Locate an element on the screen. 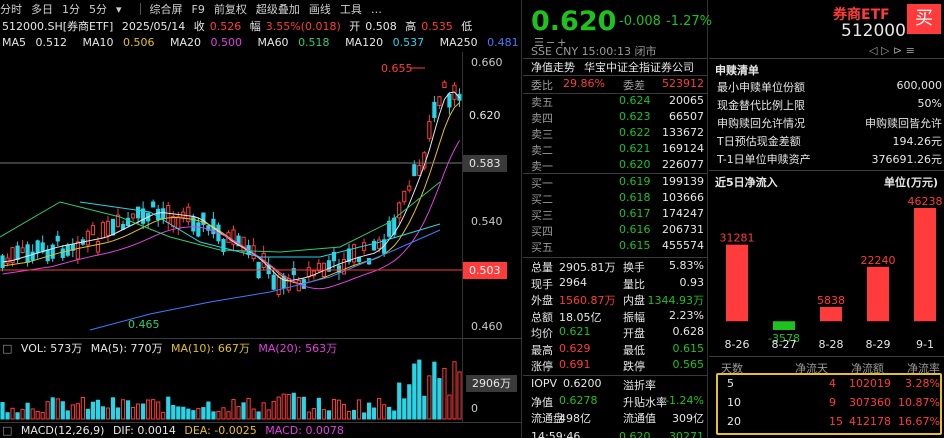 Image resolution: width=944 pixels, height=438 pixels. inflow-category-label: 8-28 is located at coordinates (831, 344).